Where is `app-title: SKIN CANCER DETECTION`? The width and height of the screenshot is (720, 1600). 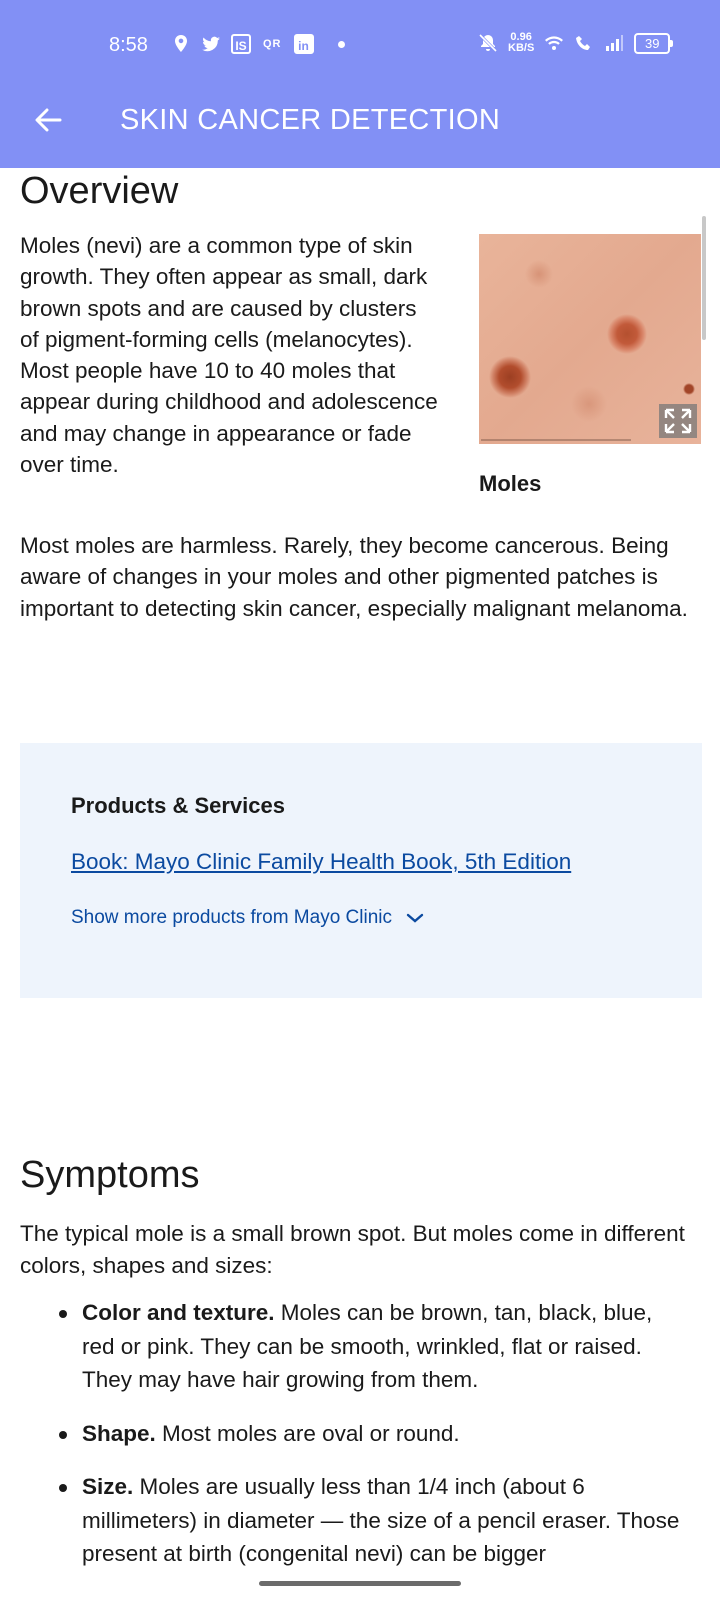
app-title: SKIN CANCER DETECTION is located at coordinates (310, 120).